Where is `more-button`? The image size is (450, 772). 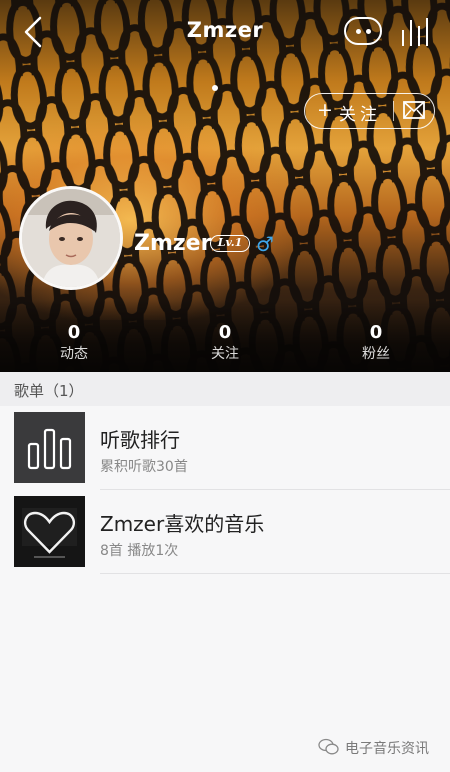
more-button is located at coordinates (363, 31).